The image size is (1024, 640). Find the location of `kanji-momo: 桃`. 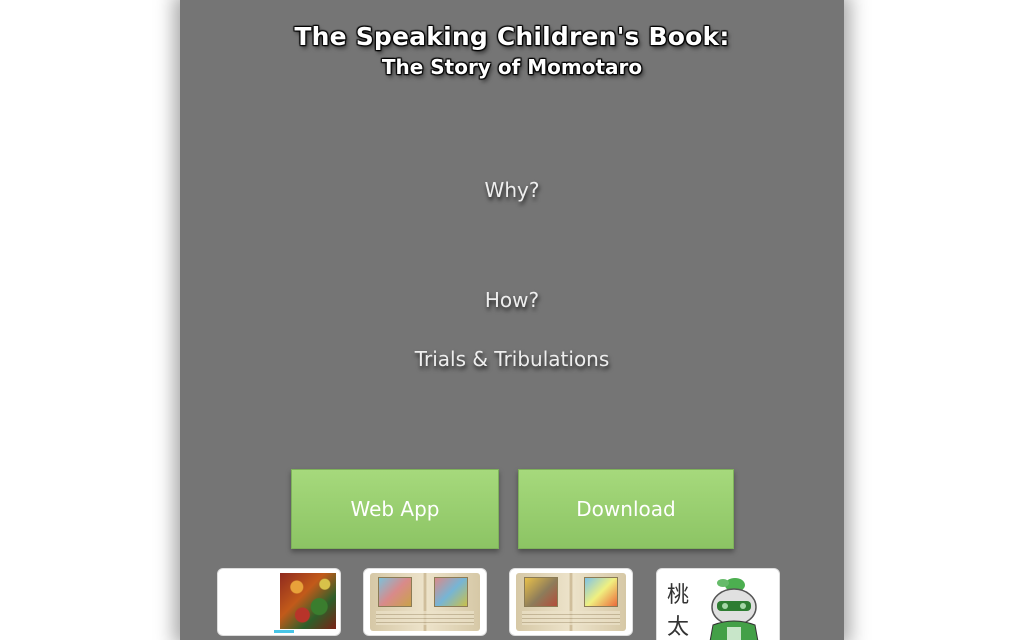

kanji-momo: 桃 is located at coordinates (678, 595).